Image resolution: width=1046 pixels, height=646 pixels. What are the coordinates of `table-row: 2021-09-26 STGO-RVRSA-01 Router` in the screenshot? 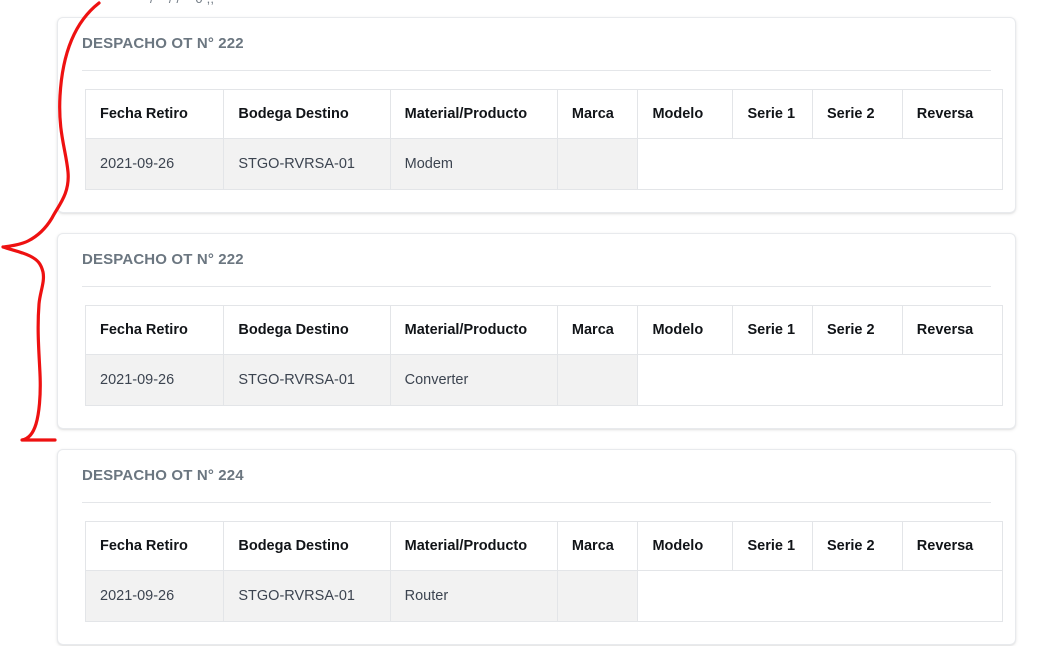 It's located at (543, 596).